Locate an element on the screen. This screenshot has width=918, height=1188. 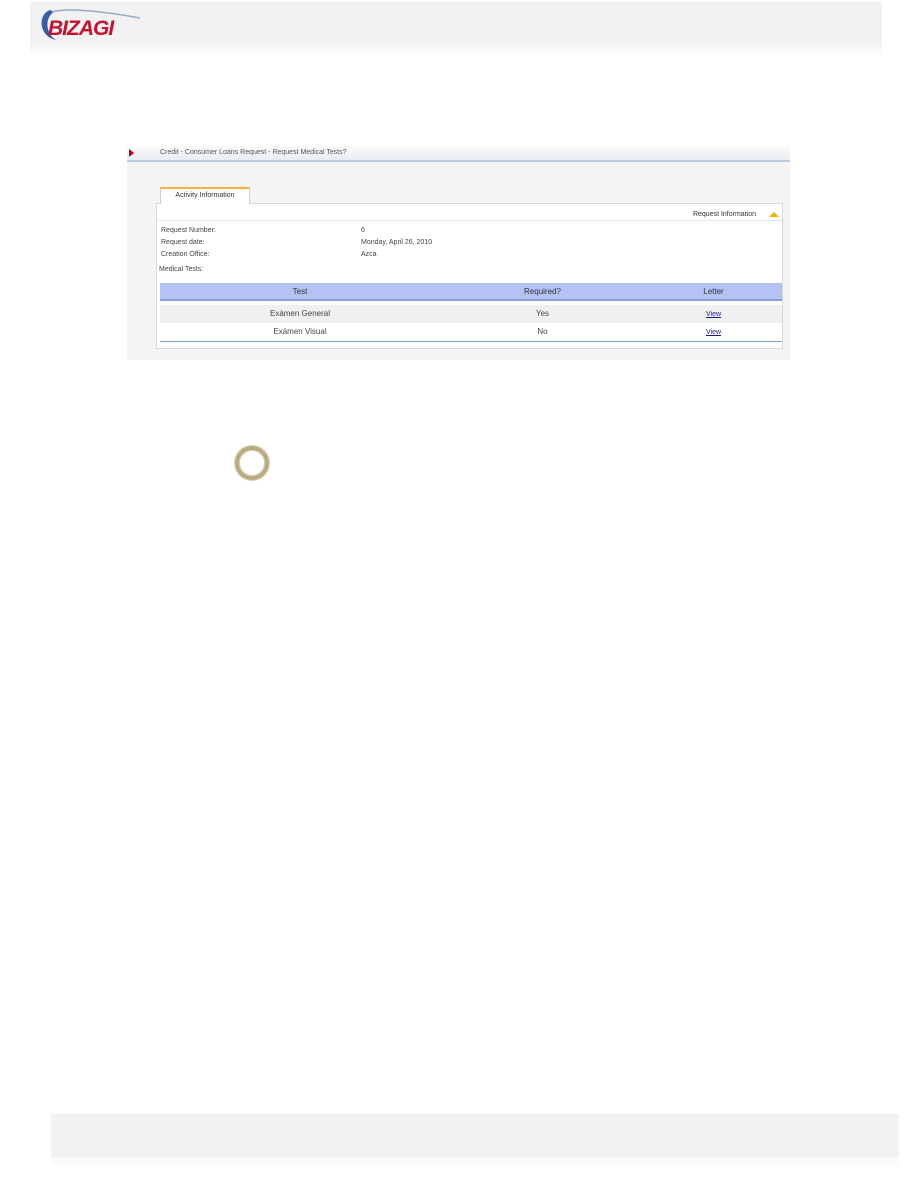
tab-activity-information: Activity Information is located at coordinates (205, 195).